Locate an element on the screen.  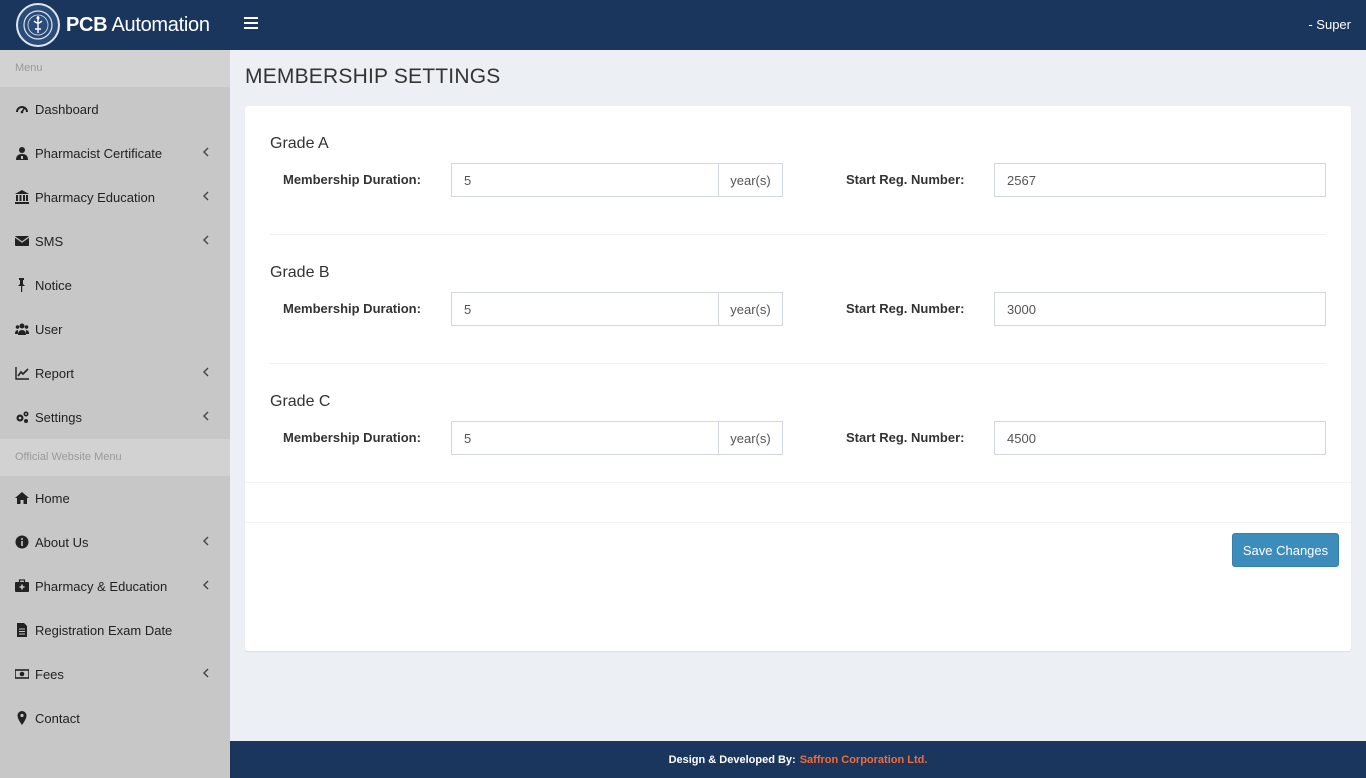
council-logo-icon is located at coordinates (38, 25).